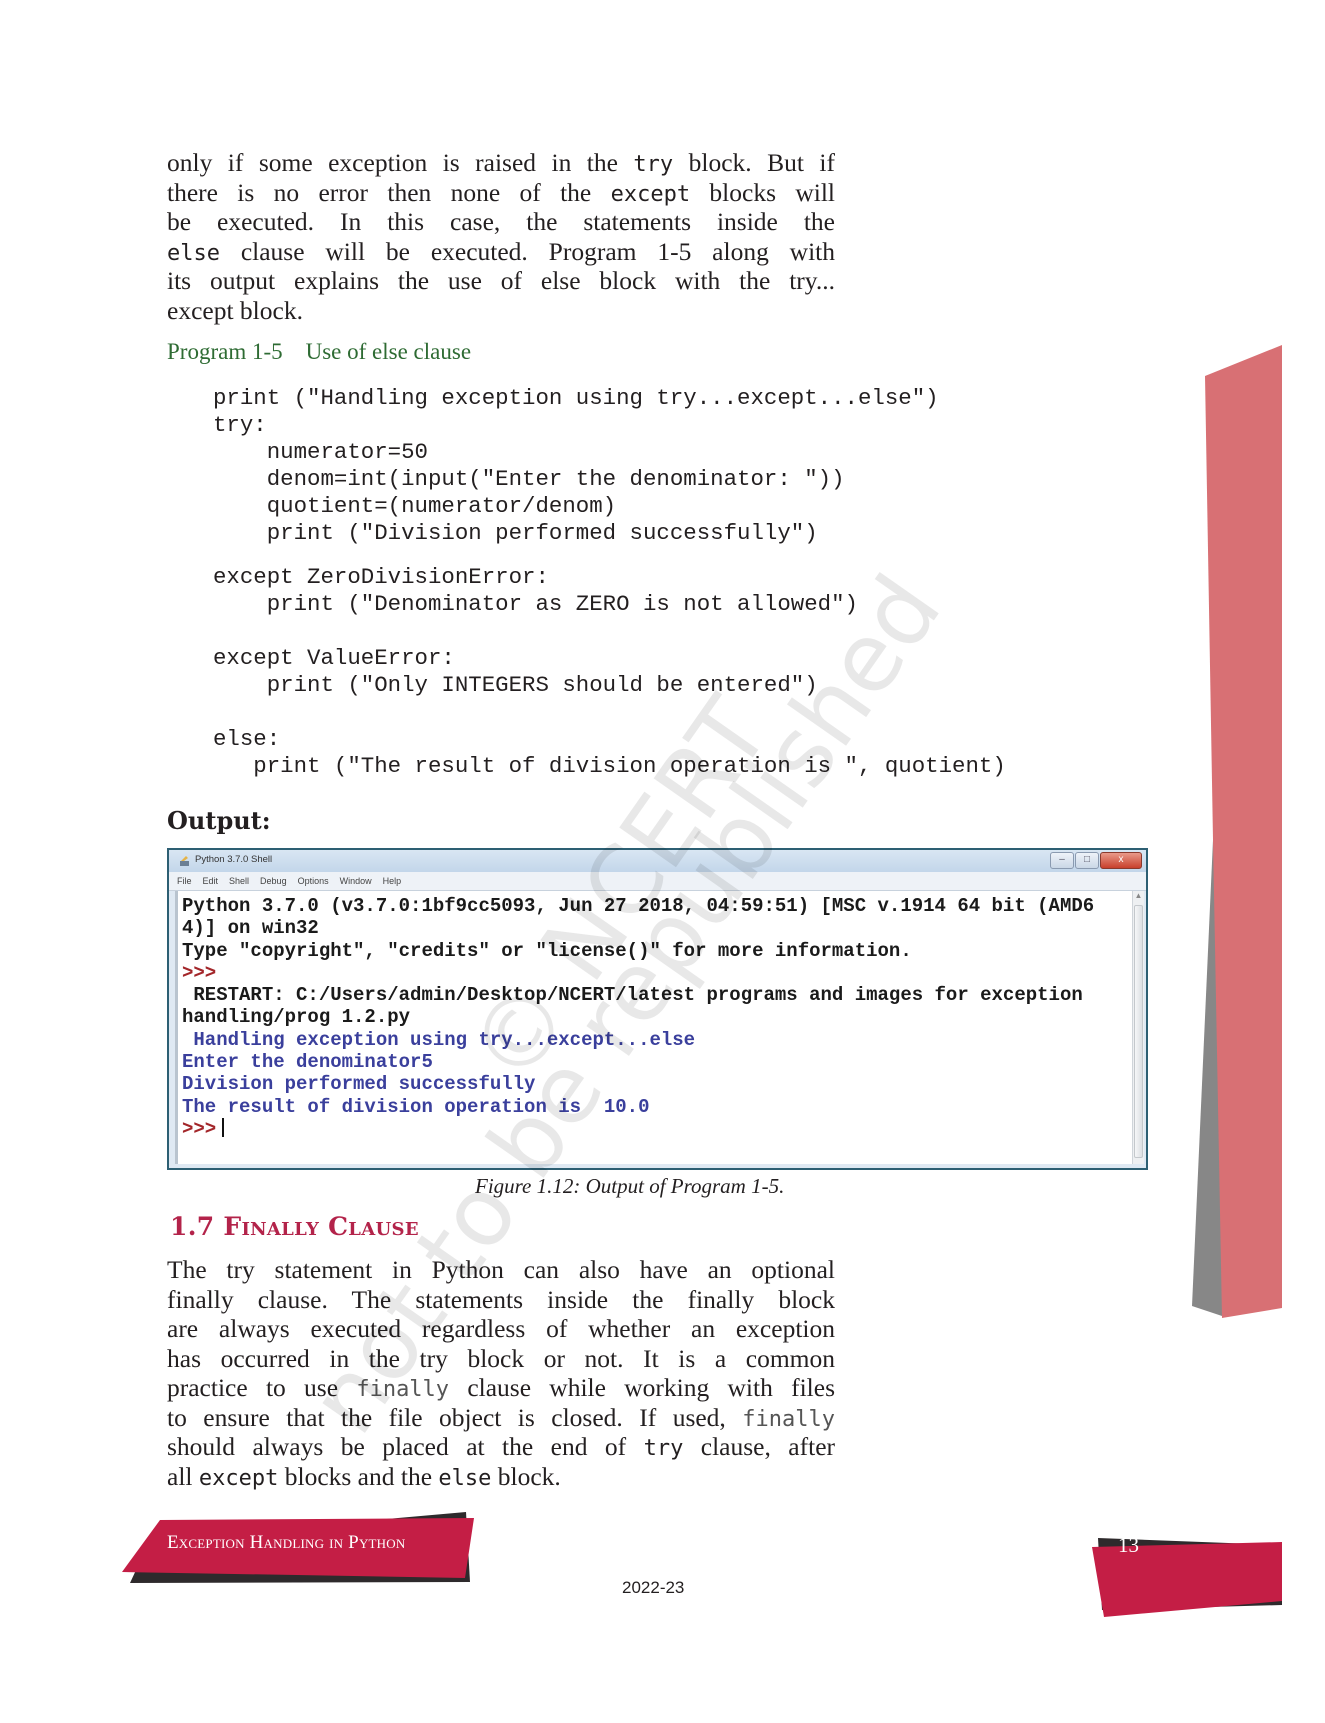 This screenshot has width=1325, height=1723. I want to click on program-title: Use of else clause, so click(388, 351).